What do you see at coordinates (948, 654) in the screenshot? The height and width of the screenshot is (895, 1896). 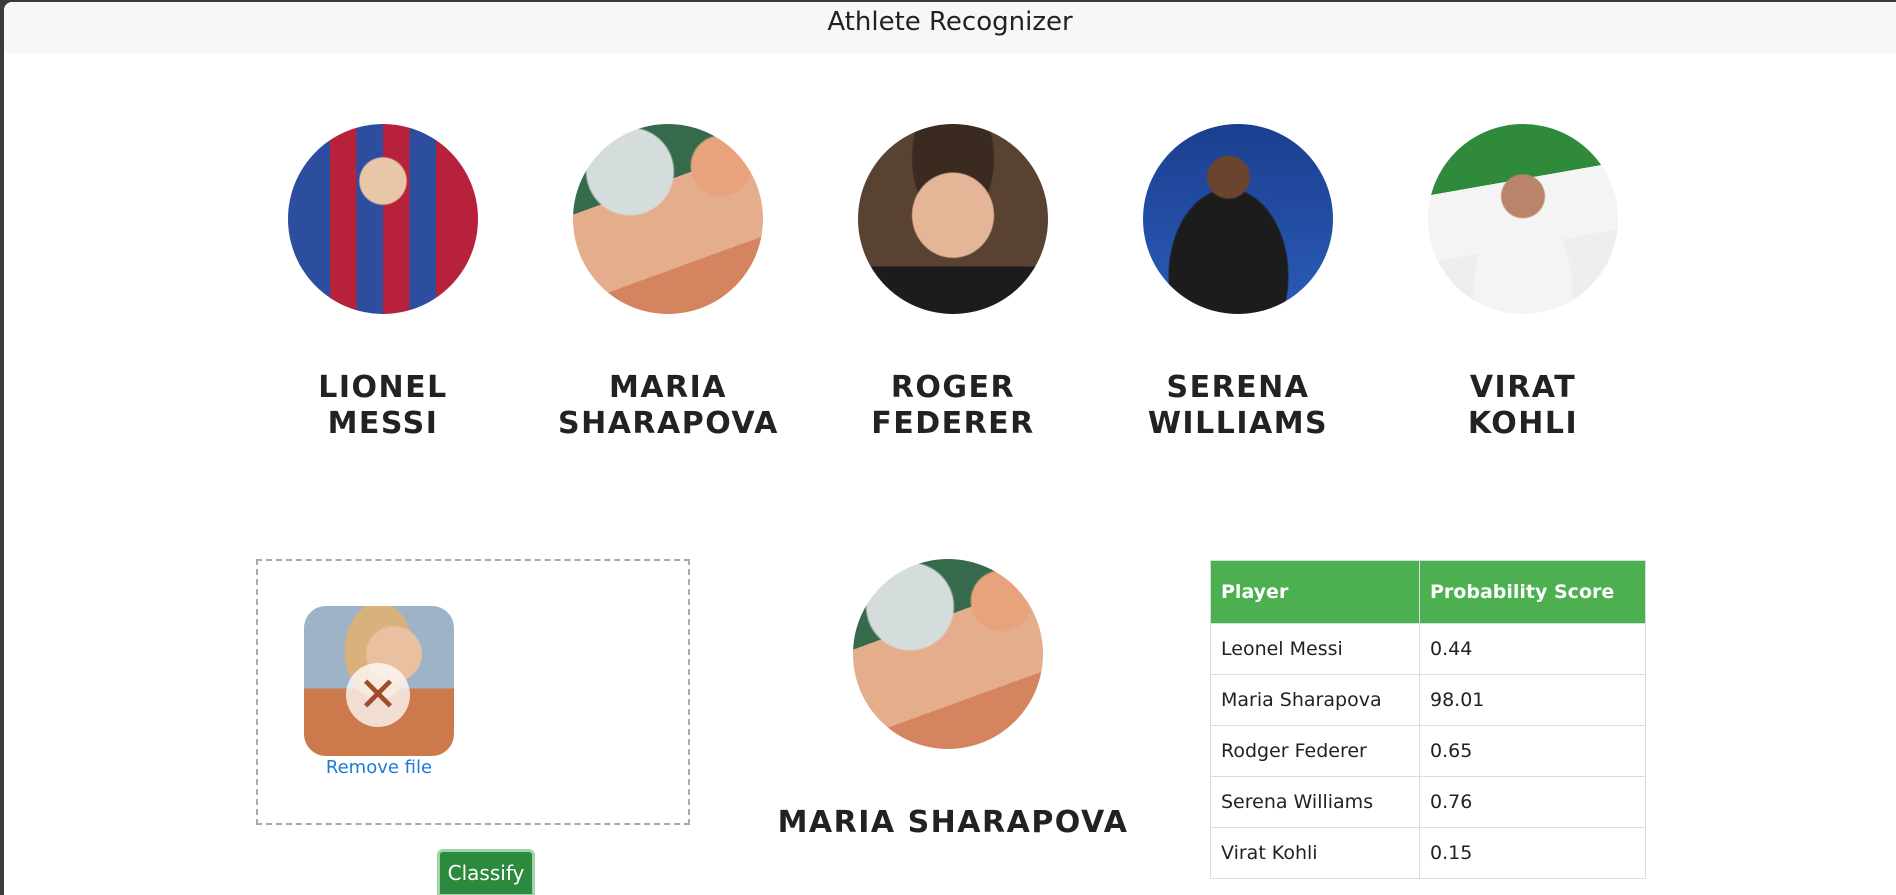 I see `result-photo` at bounding box center [948, 654].